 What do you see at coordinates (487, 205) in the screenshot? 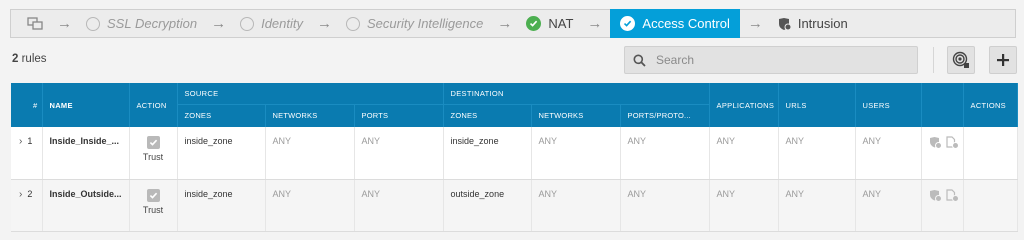
I see `dst-zones: outside_zone` at bounding box center [487, 205].